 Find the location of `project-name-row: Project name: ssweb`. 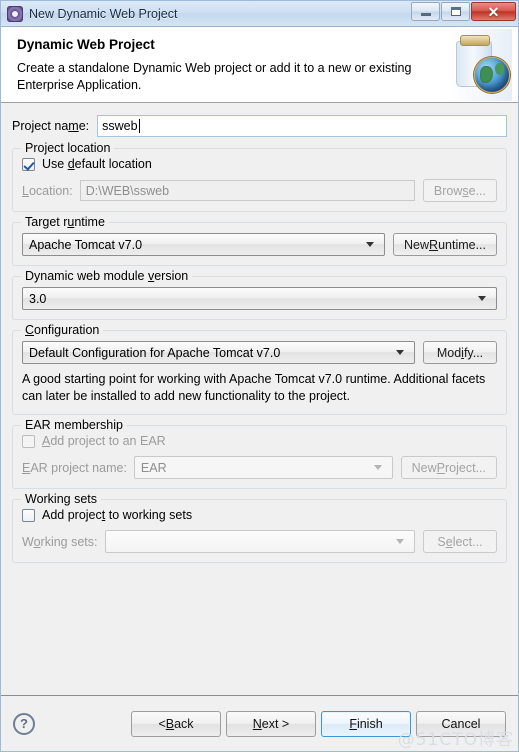

project-name-row: Project name: ssweb is located at coordinates (259, 126).